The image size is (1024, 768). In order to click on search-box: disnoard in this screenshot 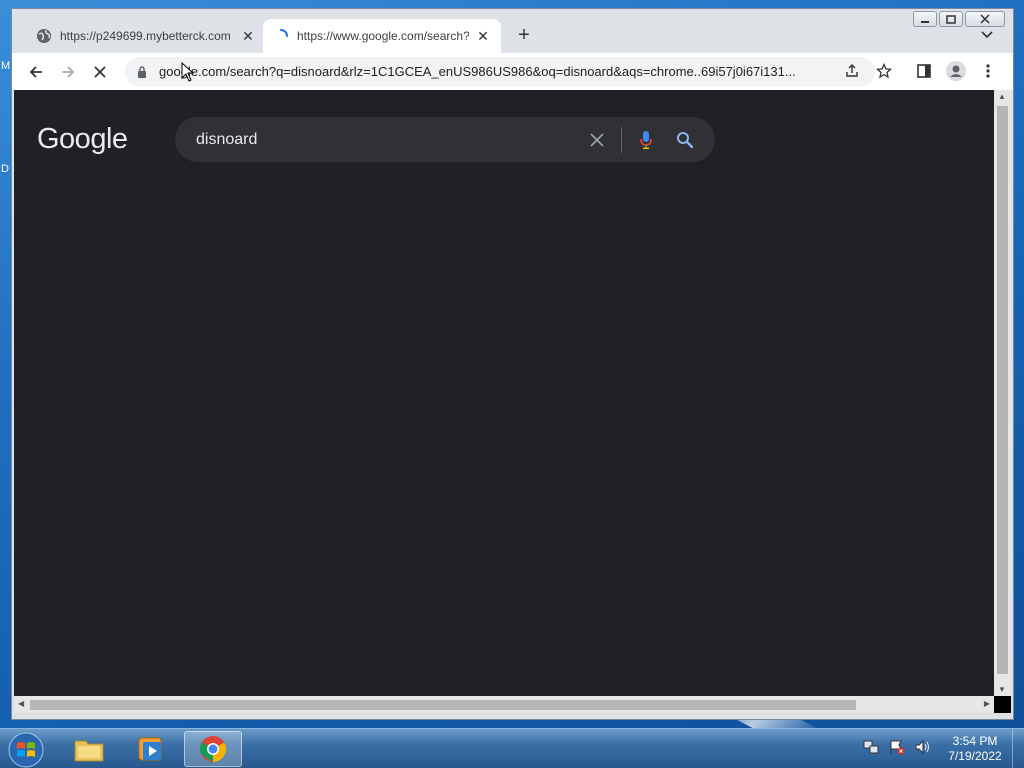, I will do `click(445, 139)`.